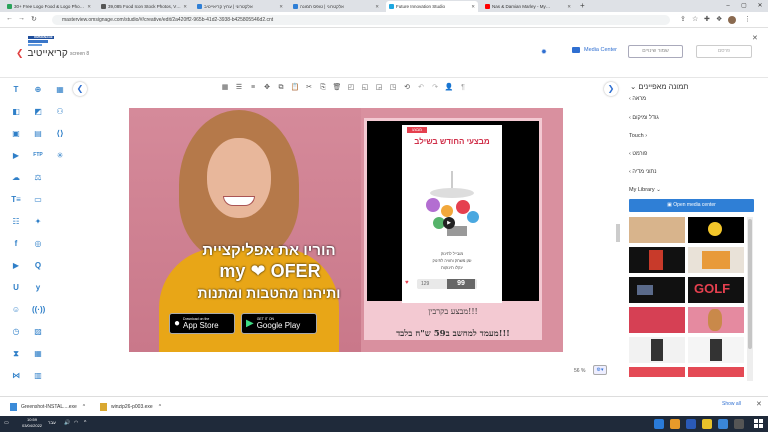 This screenshot has height=432, width=768. Describe the element at coordinates (728, 6) in the screenshot. I see `minimize-icon: –` at that location.